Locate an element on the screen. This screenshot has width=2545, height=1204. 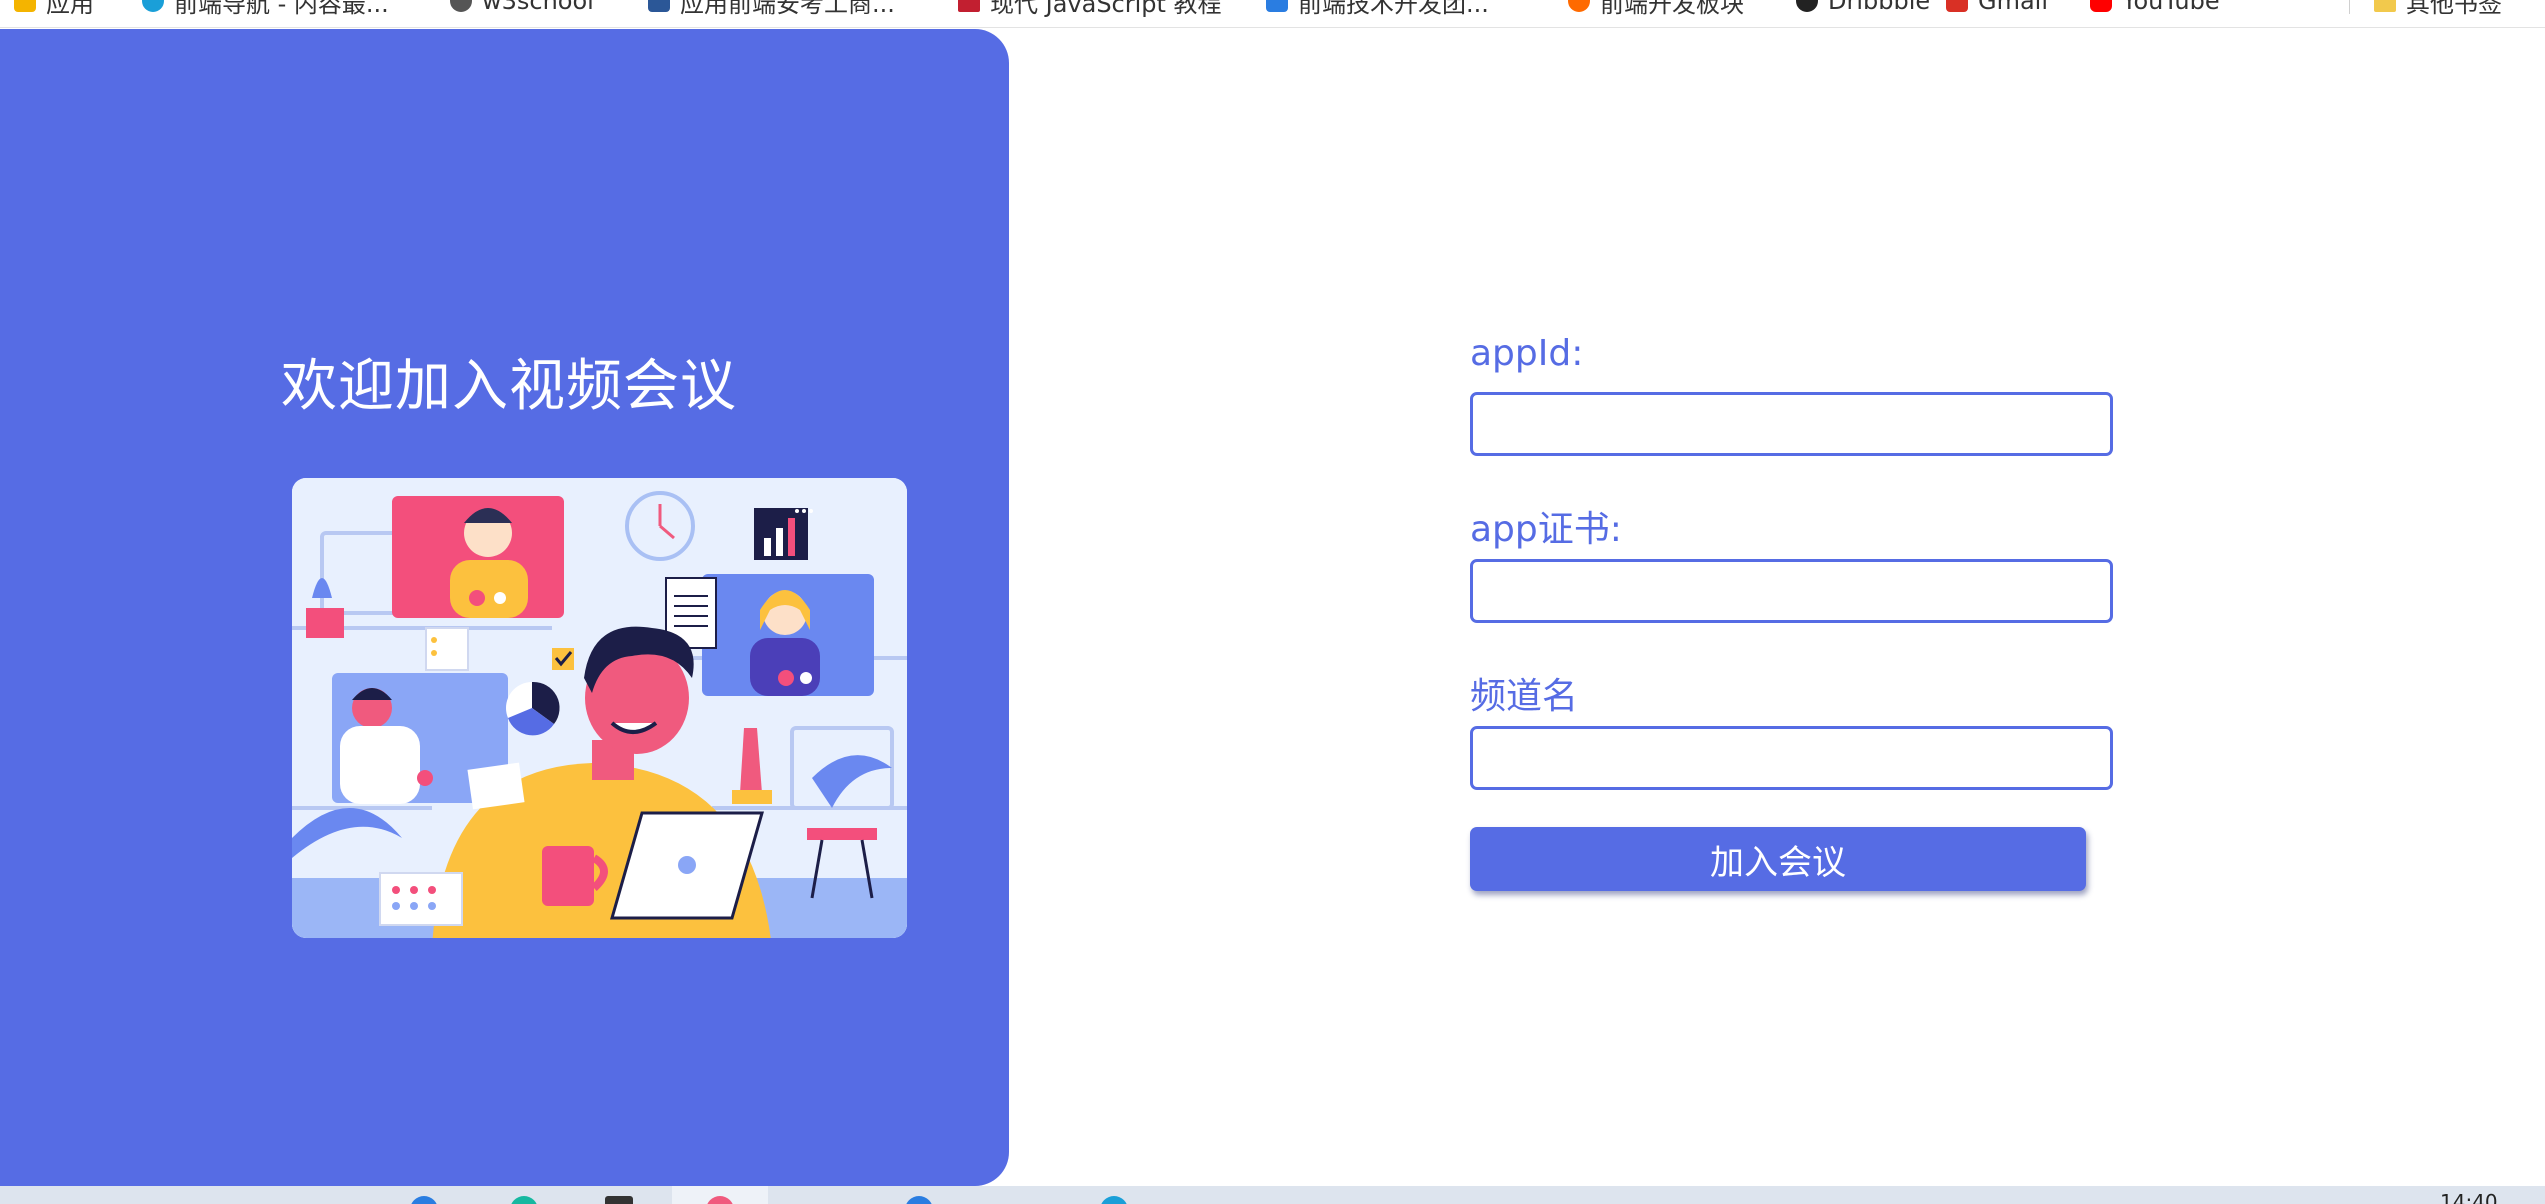
browser-icon is located at coordinates (1114, 1200).